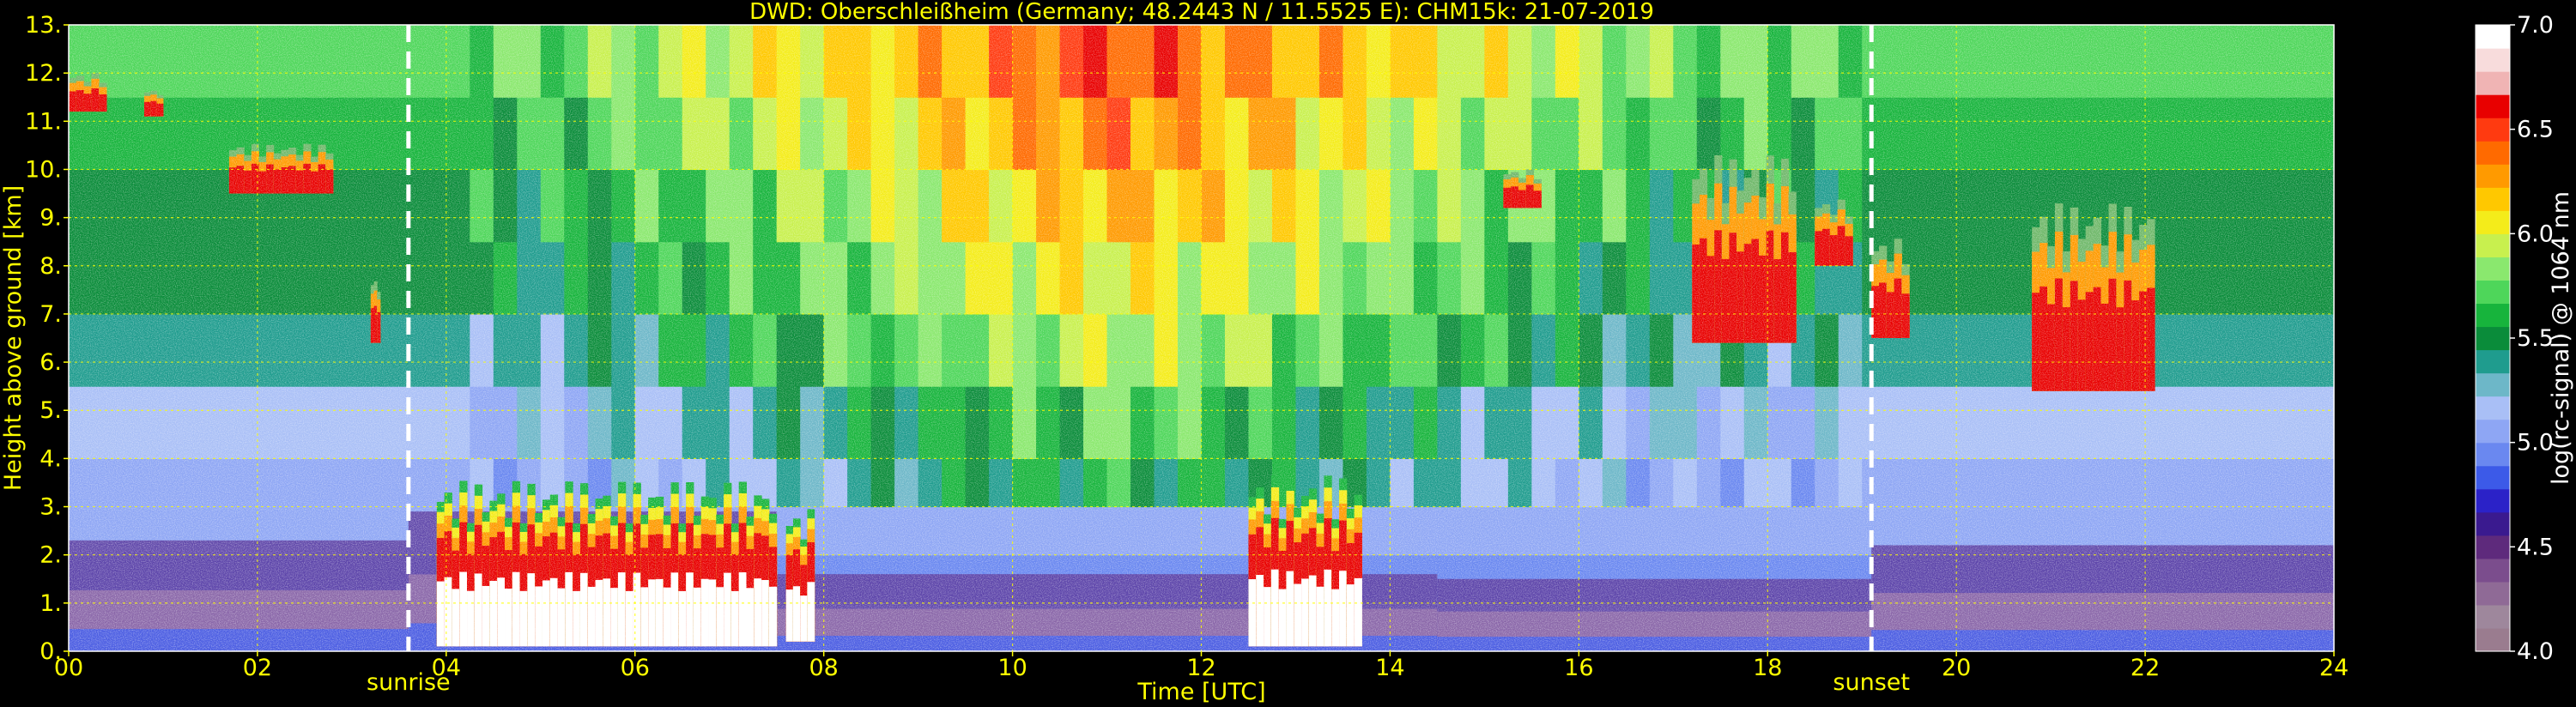 This screenshot has height=707, width=2576. What do you see at coordinates (43, 74) in the screenshot?
I see `y-tick-label: 12.` at bounding box center [43, 74].